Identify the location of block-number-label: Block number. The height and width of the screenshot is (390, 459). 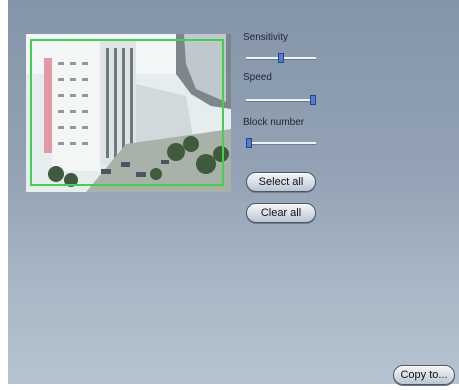
(274, 122).